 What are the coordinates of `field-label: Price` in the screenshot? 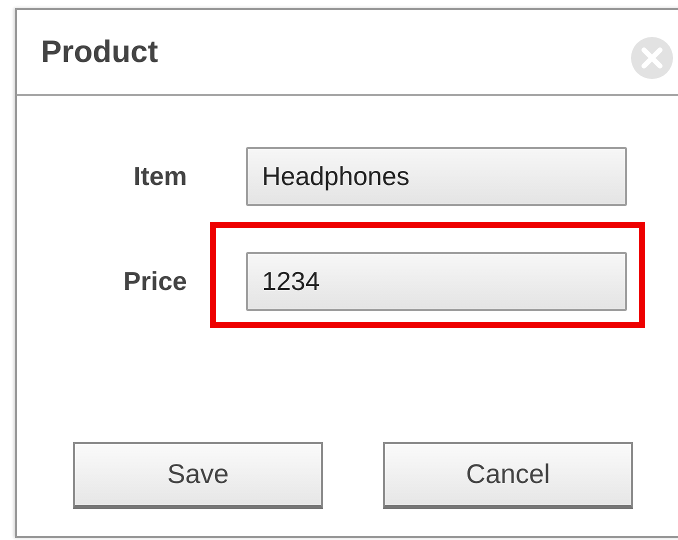 It's located at (154, 281).